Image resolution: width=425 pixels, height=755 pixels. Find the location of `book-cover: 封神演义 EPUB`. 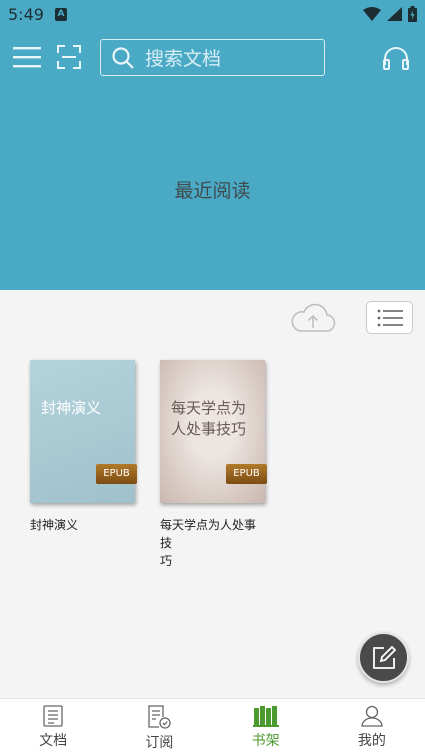

book-cover: 封神演义 EPUB is located at coordinates (83, 431).